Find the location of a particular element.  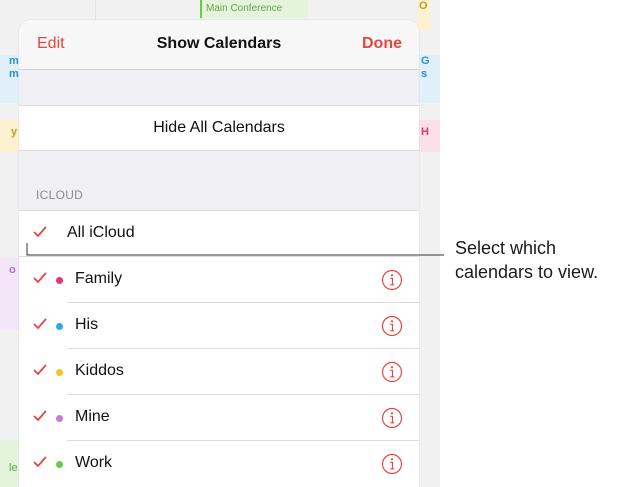

background-event-fragment: o is located at coordinates (9, 294).